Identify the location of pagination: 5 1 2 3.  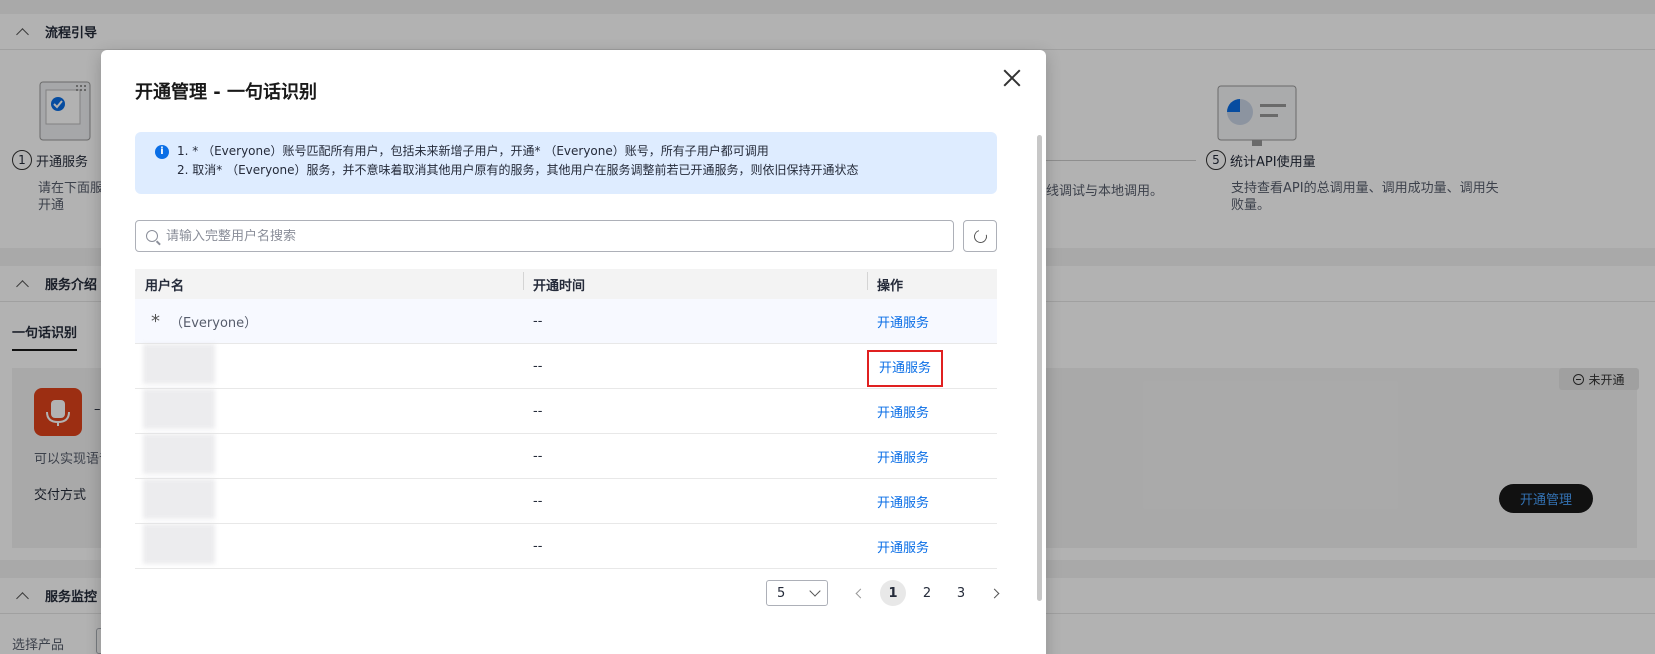
(888, 593).